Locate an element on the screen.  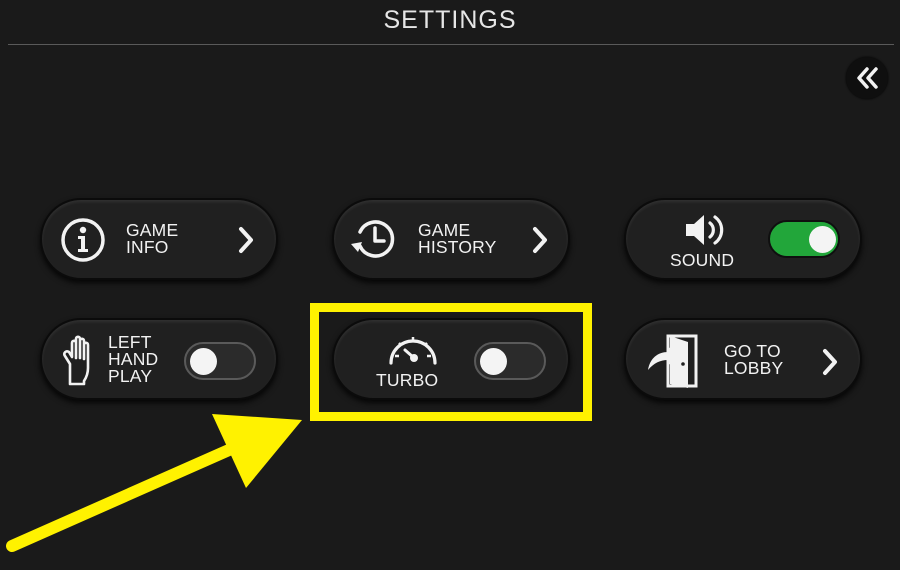
go-to-lobby-label: GO TO LOBBY is located at coordinates (754, 359).